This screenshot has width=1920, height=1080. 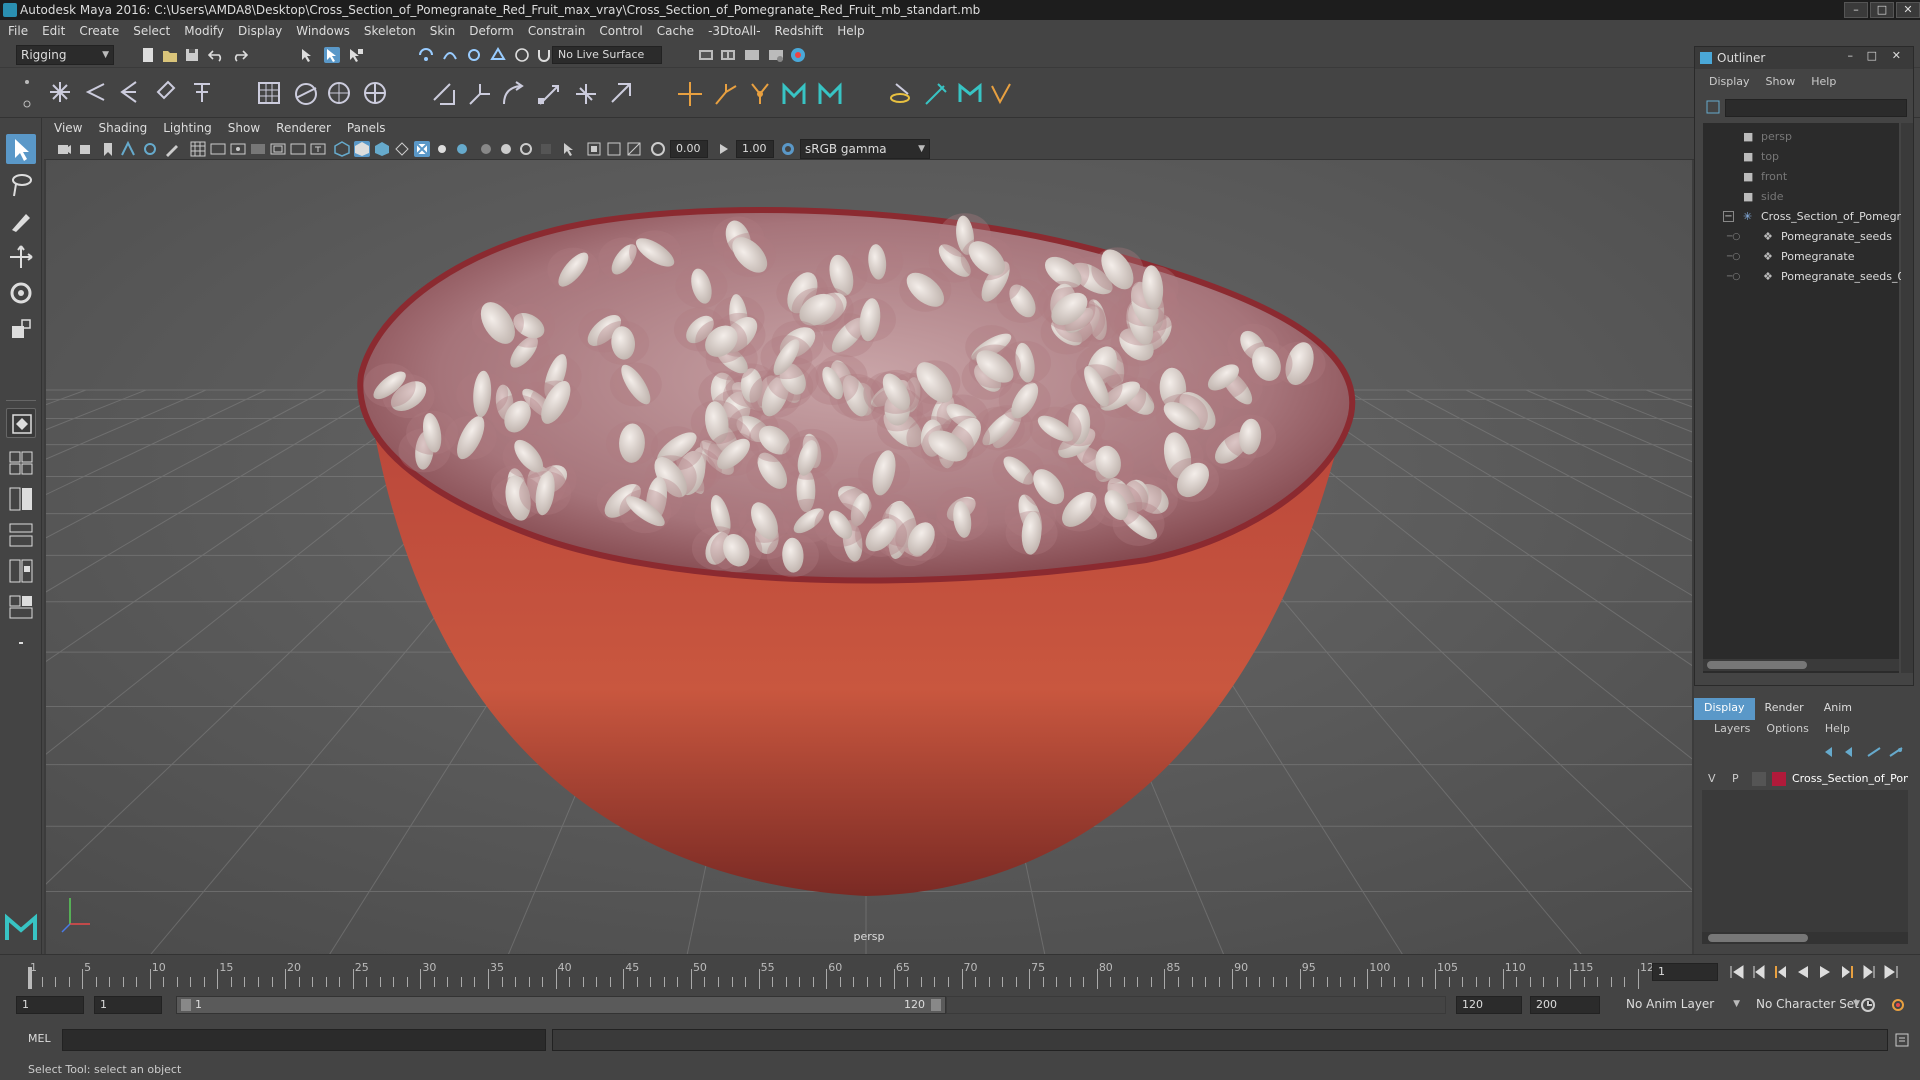 What do you see at coordinates (1902, 1040) in the screenshot?
I see `script-editor-icon` at bounding box center [1902, 1040].